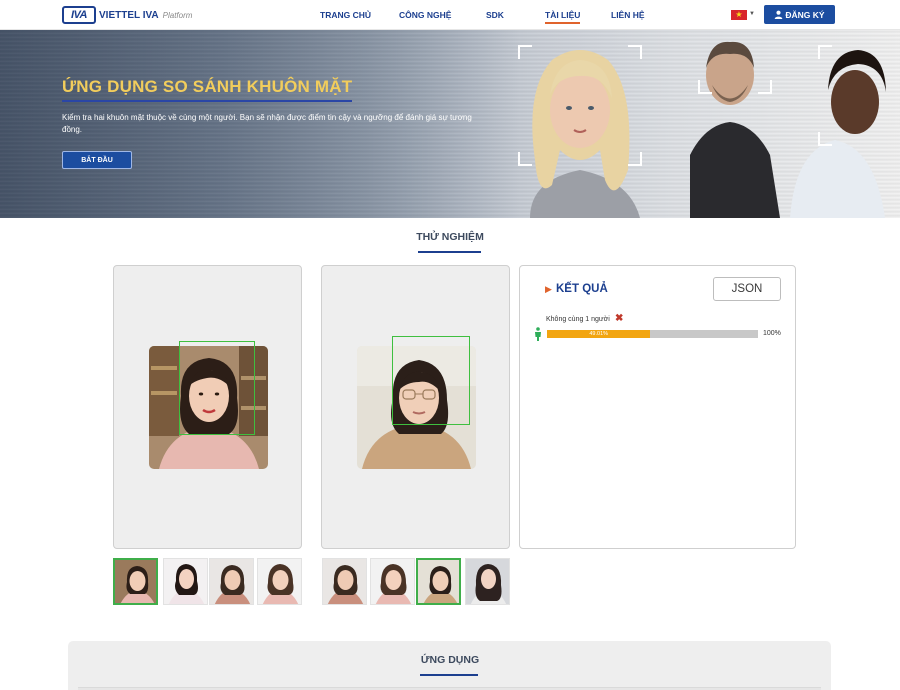  Describe the element at coordinates (177, 15) in the screenshot. I see `logo-subtitle: Platform` at that location.